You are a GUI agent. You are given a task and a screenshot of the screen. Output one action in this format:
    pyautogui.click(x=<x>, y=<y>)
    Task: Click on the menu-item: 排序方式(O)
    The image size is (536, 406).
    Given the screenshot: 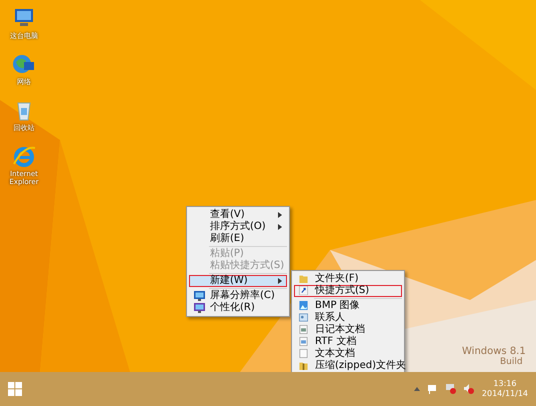 What is the action you would take?
    pyautogui.click(x=238, y=227)
    